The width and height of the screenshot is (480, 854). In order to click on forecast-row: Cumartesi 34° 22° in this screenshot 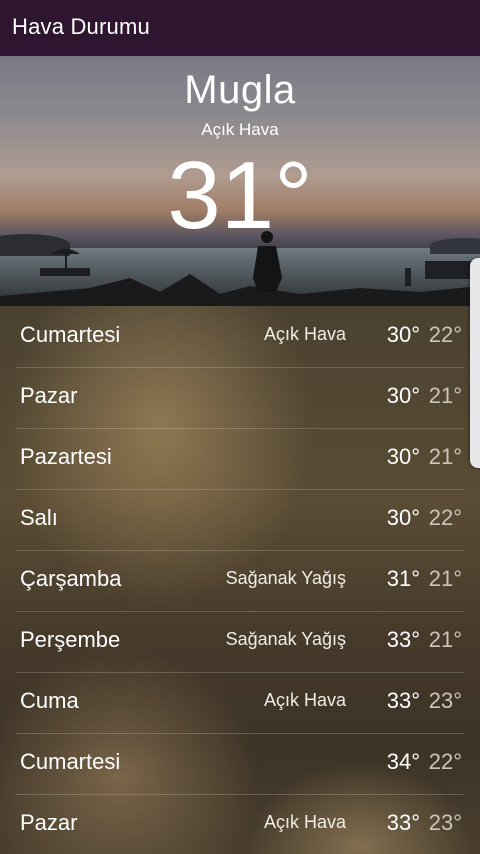, I will do `click(240, 764)`.